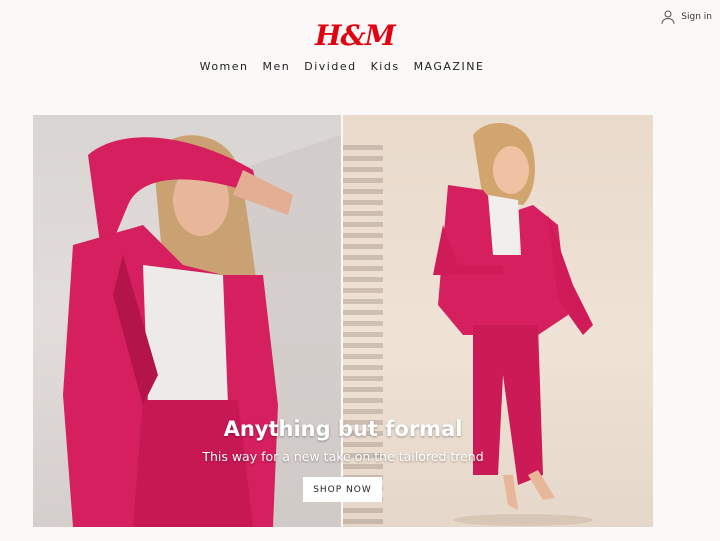 The height and width of the screenshot is (541, 720). What do you see at coordinates (343, 429) in the screenshot?
I see `hero-headline: Anything but formal` at bounding box center [343, 429].